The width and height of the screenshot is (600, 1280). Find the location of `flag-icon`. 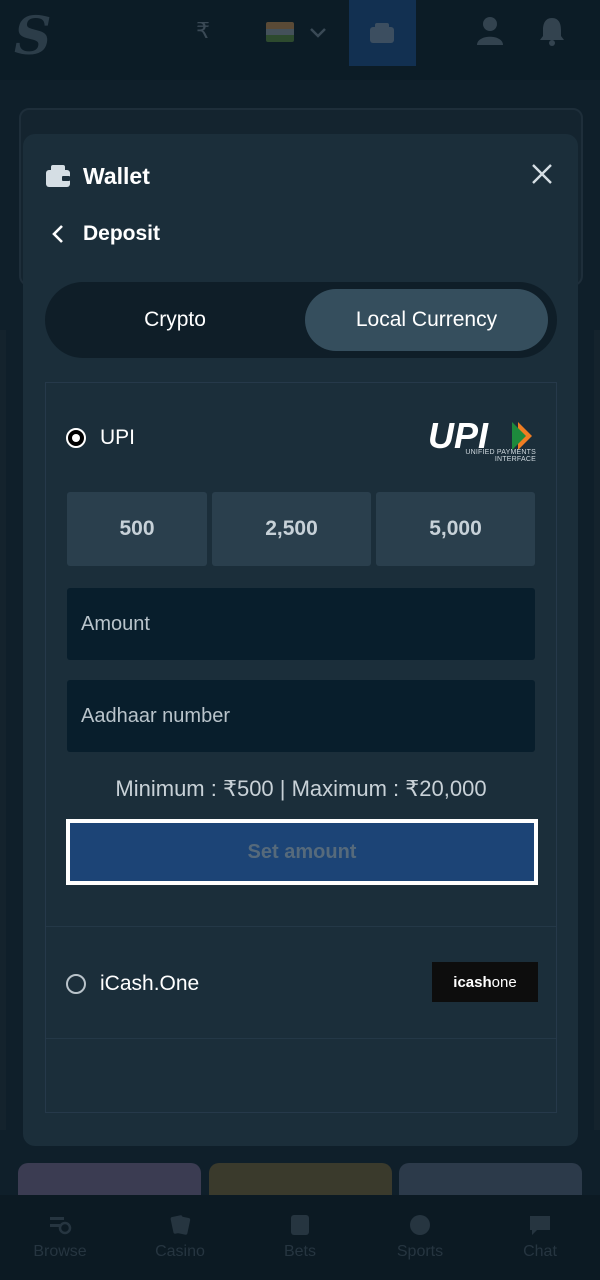

flag-icon is located at coordinates (280, 32).